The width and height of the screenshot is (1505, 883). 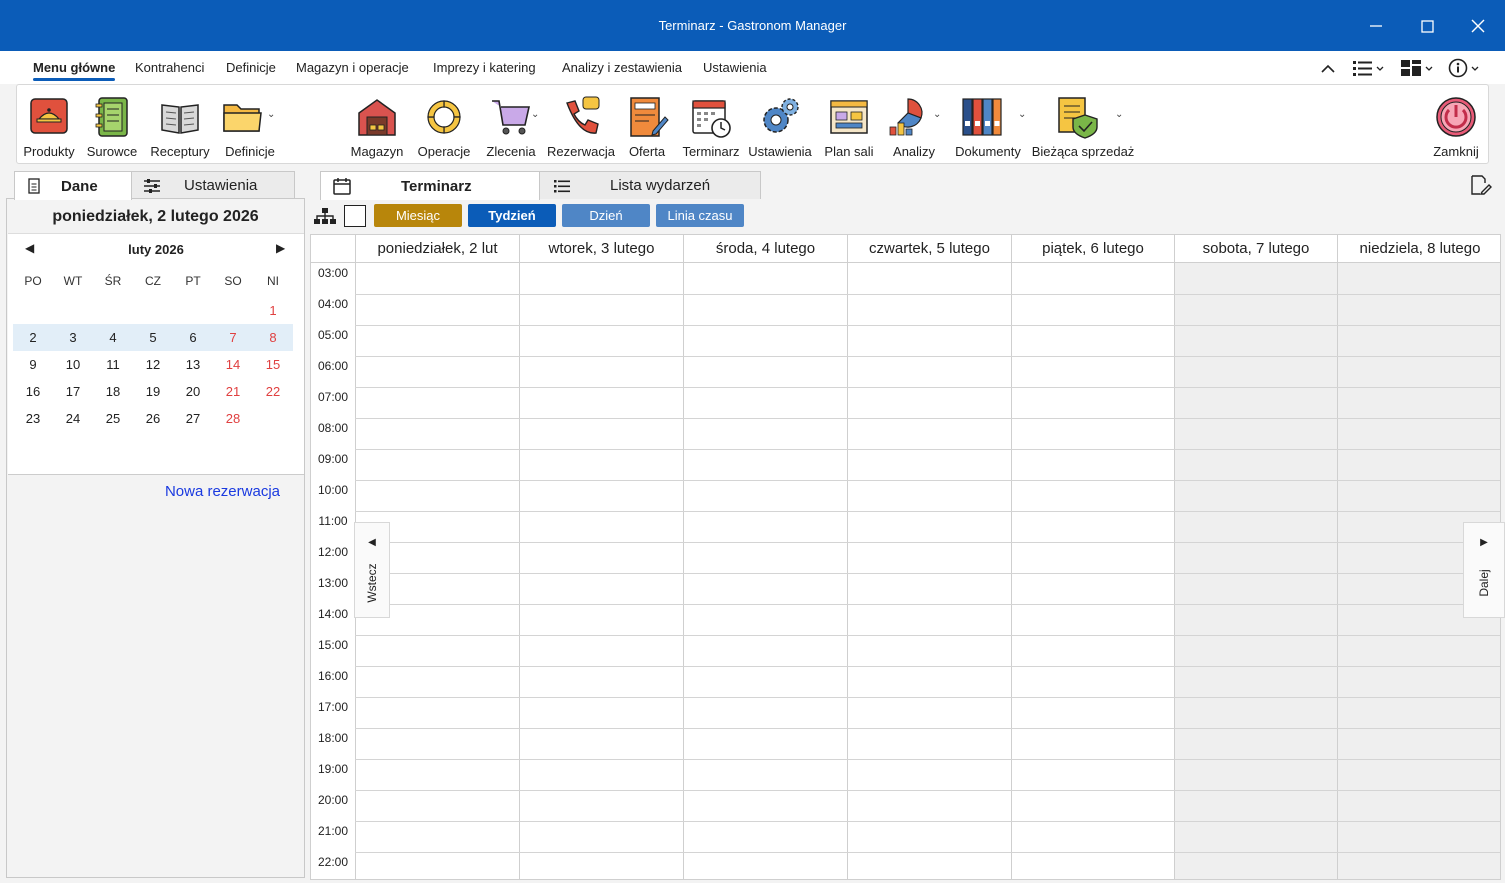 What do you see at coordinates (333, 428) in the screenshot?
I see `time-label: 08:00` at bounding box center [333, 428].